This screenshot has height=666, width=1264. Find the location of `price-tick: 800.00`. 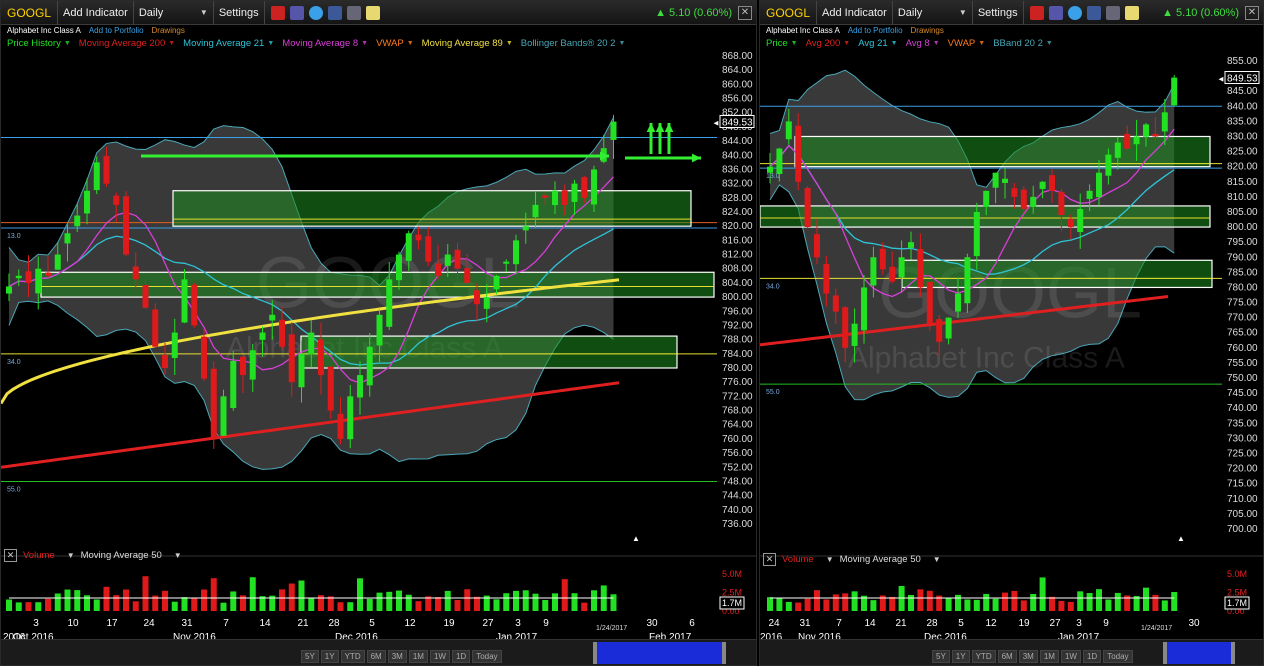

price-tick: 800.00 is located at coordinates (737, 297).